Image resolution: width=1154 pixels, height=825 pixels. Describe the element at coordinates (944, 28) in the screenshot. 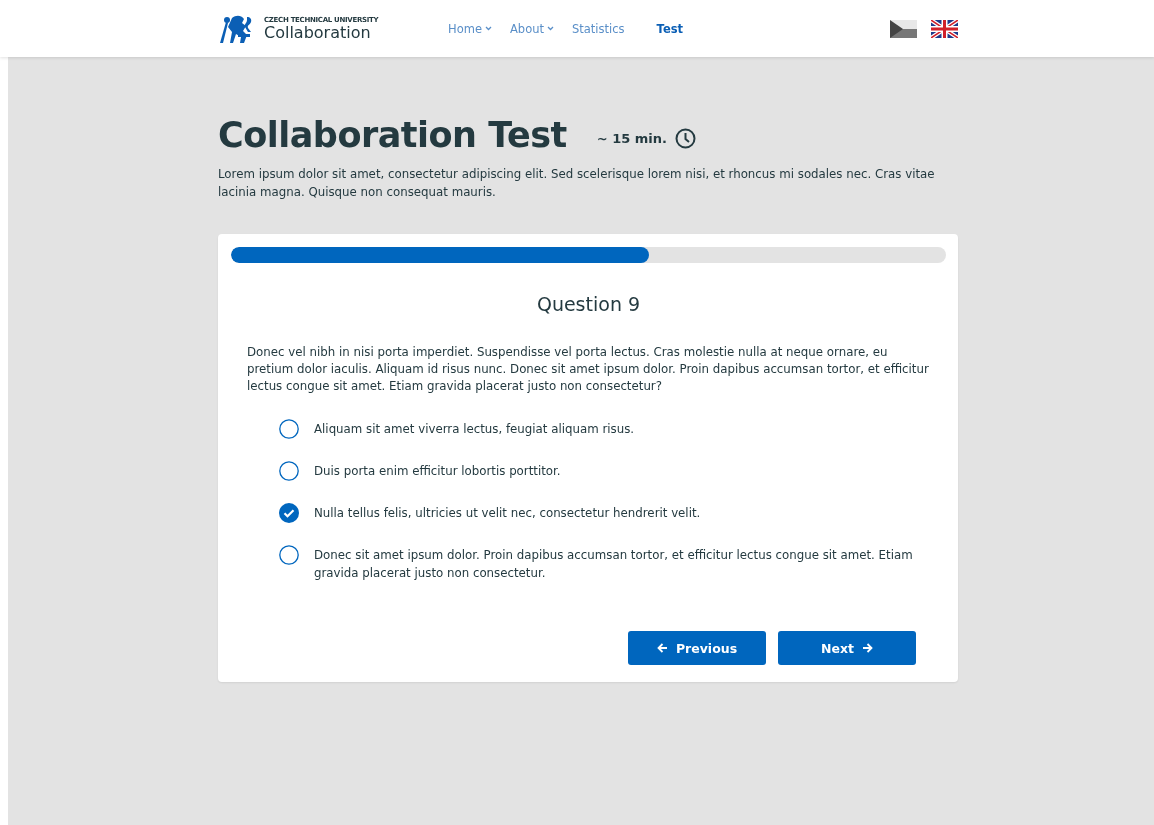

I see `british-flag-icon` at that location.